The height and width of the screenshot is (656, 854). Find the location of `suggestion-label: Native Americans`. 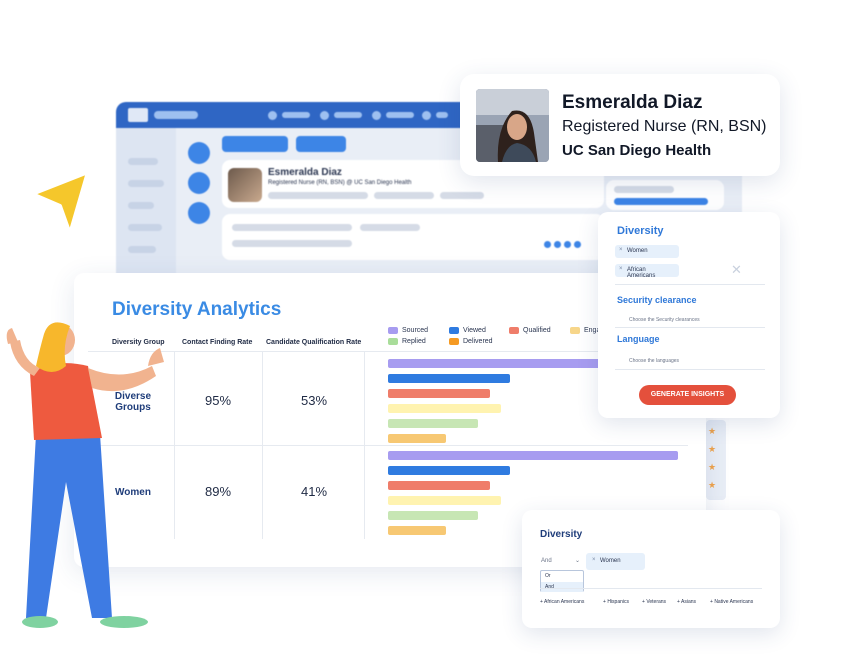

suggestion-label: Native Americans is located at coordinates (734, 602).